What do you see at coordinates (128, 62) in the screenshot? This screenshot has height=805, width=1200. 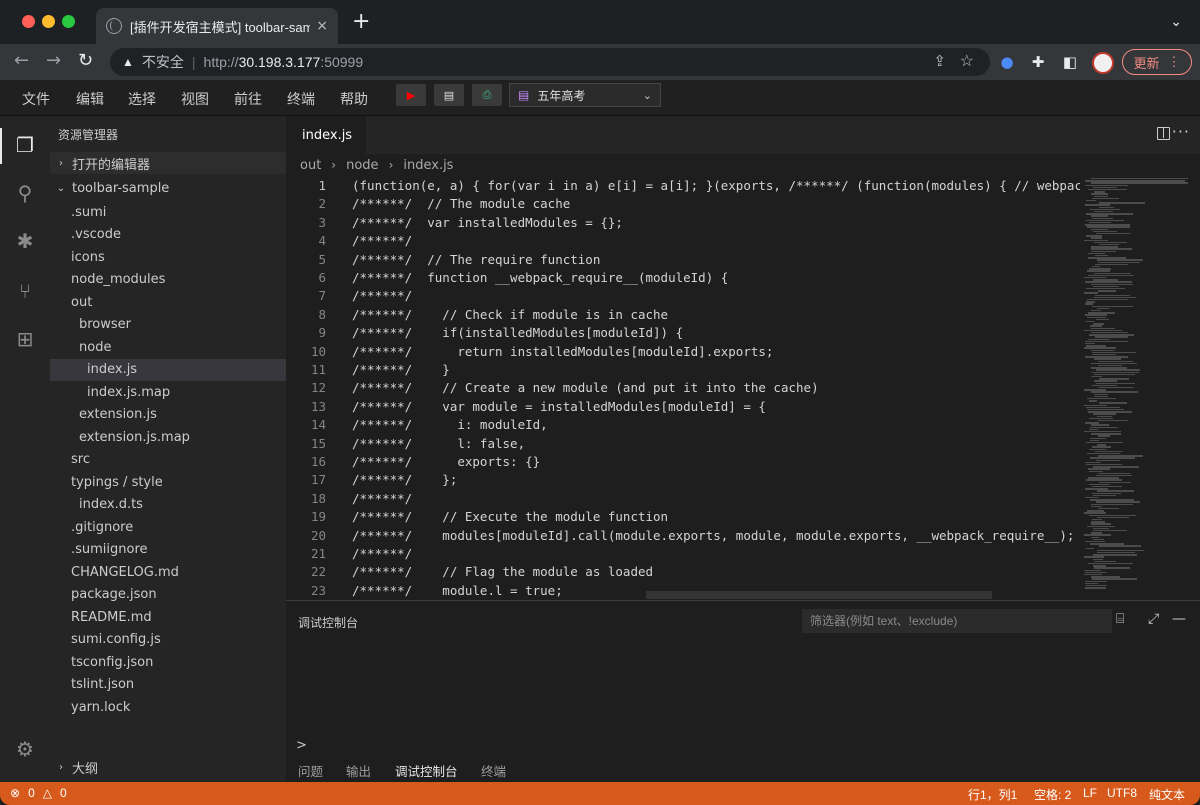 I see `warning-icon: ▲` at bounding box center [128, 62].